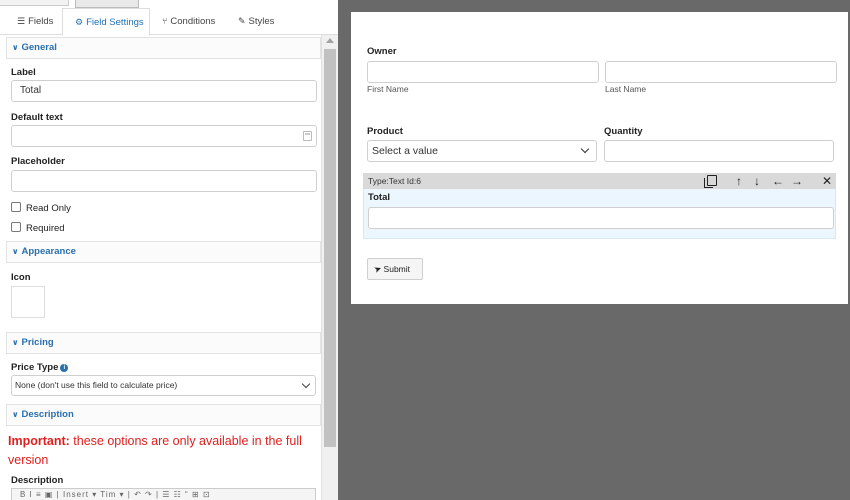  Describe the element at coordinates (35, 21) in the screenshot. I see `tab-fields: ☰ Fields` at that location.